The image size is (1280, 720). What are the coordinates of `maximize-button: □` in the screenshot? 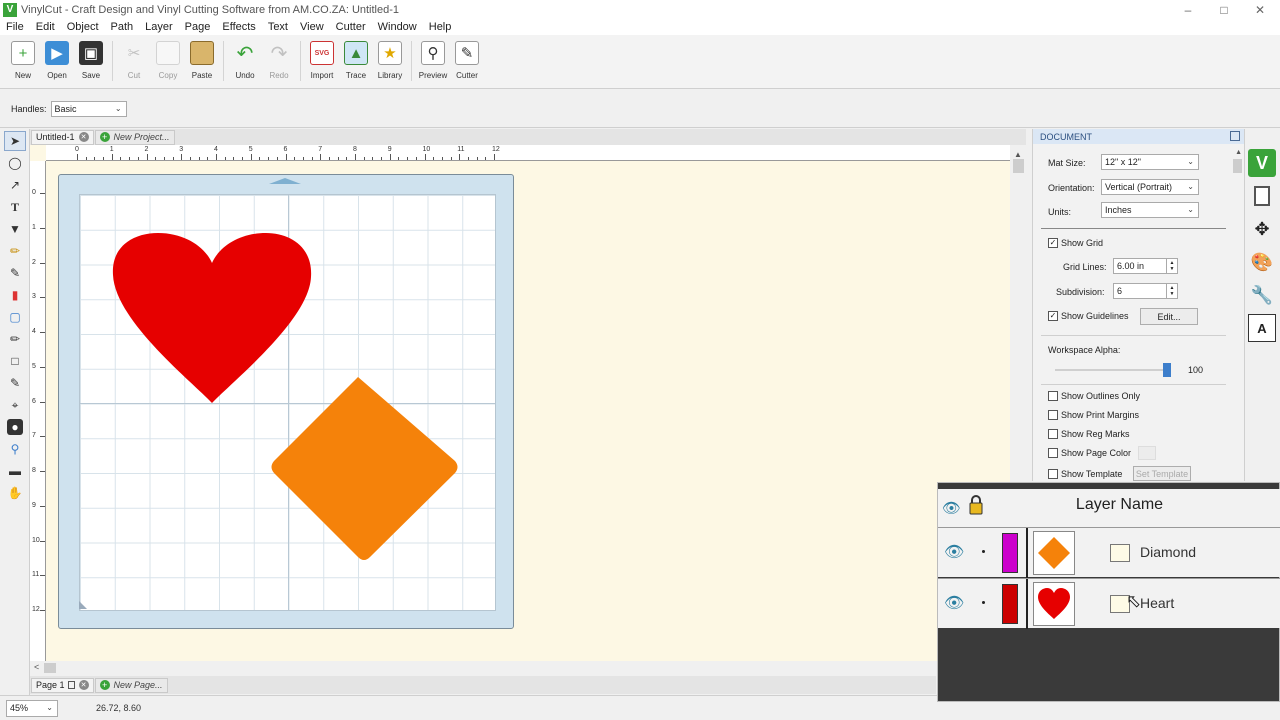 It's located at (1224, 9).